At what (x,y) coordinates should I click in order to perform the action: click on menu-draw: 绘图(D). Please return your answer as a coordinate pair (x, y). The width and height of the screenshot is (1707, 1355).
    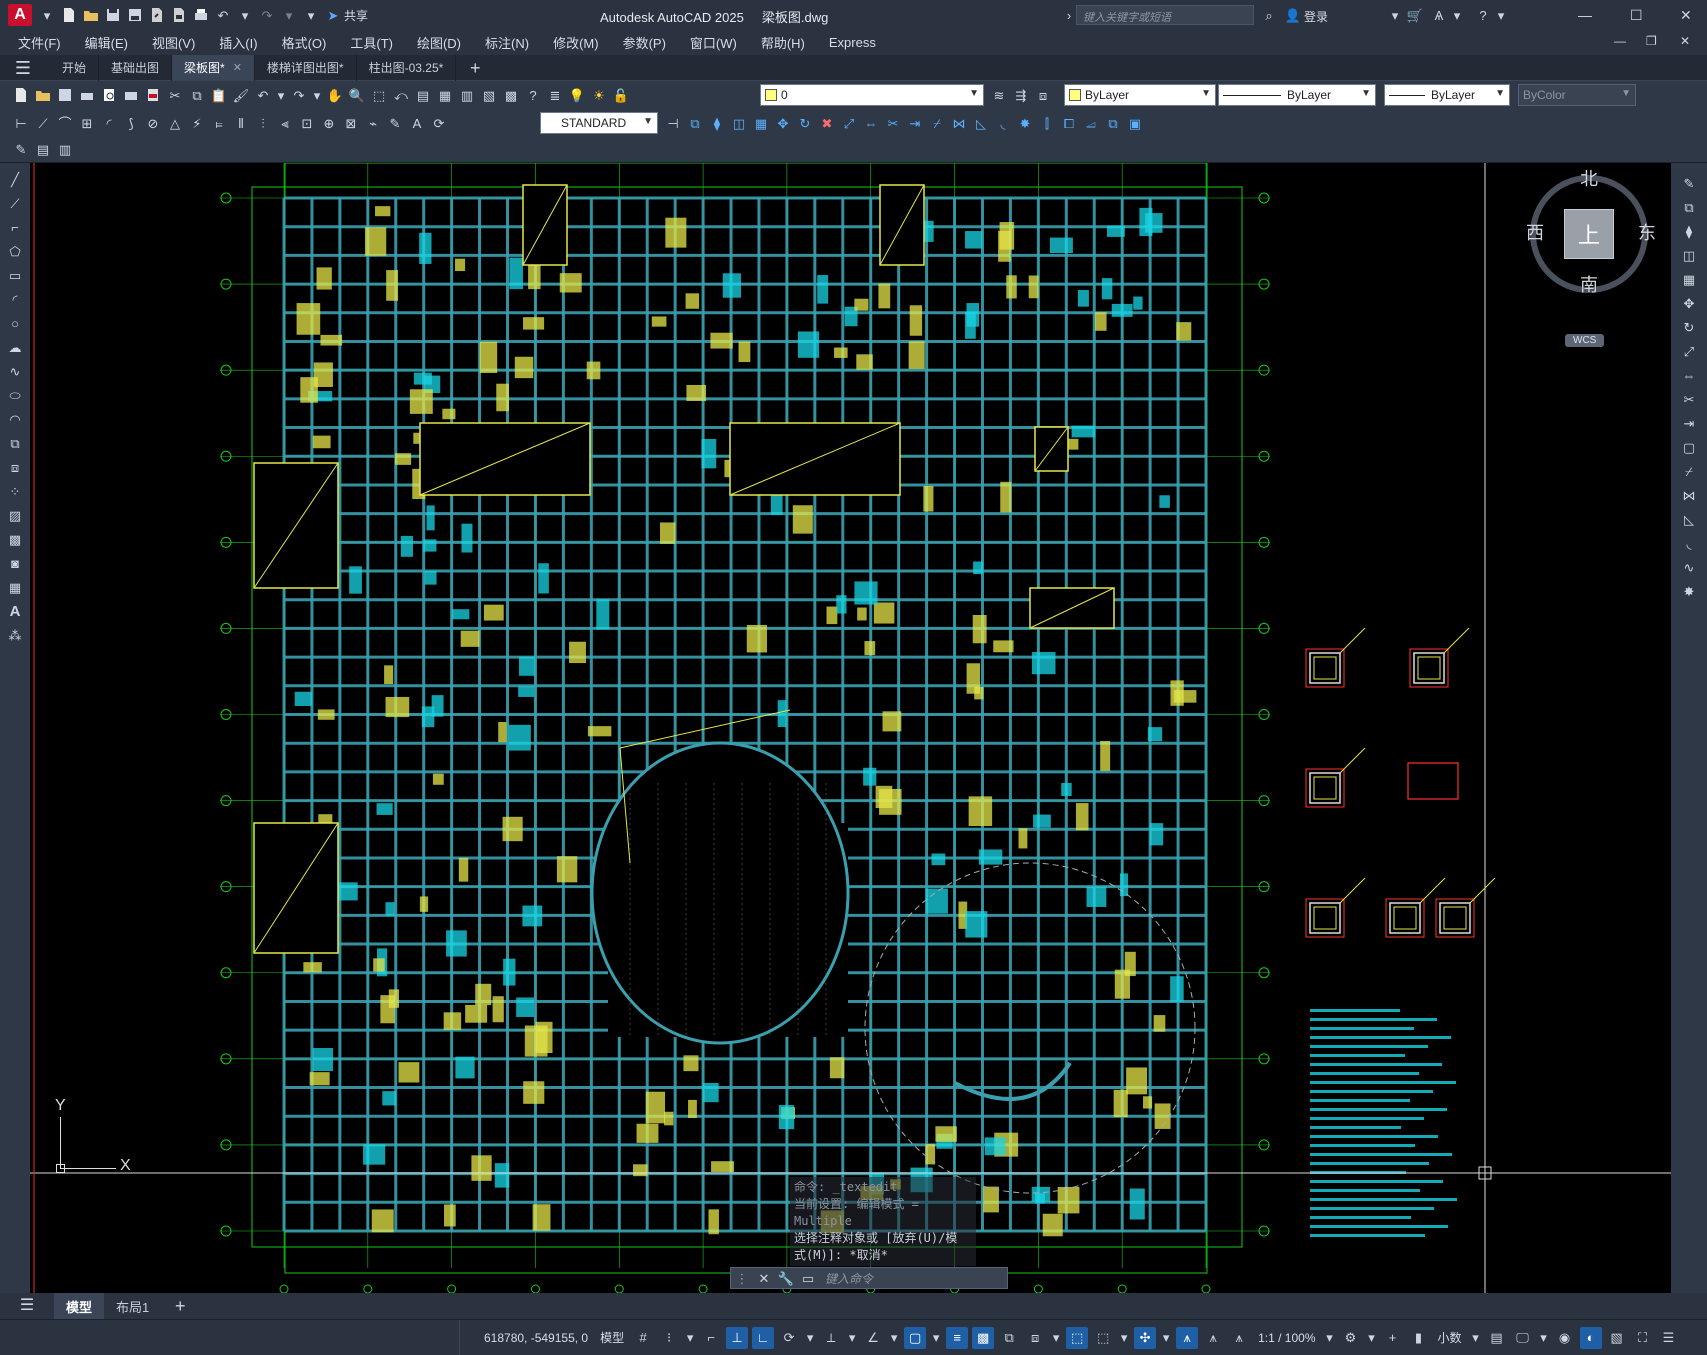
    Looking at the image, I should click on (439, 42).